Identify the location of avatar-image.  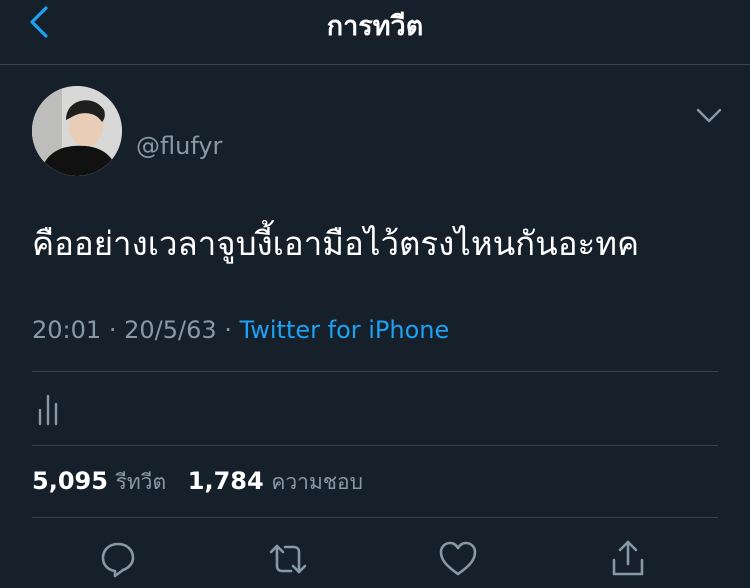
(77, 131).